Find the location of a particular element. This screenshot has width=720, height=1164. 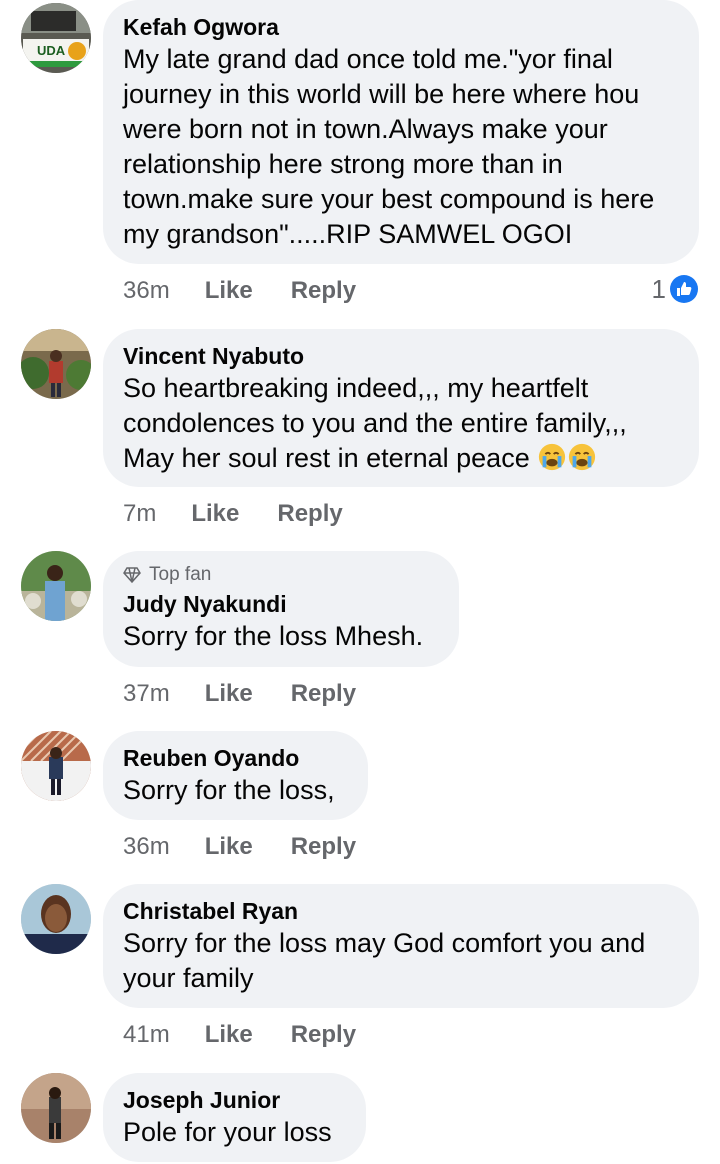

comment-author: Christabel Ryan is located at coordinates (401, 911).